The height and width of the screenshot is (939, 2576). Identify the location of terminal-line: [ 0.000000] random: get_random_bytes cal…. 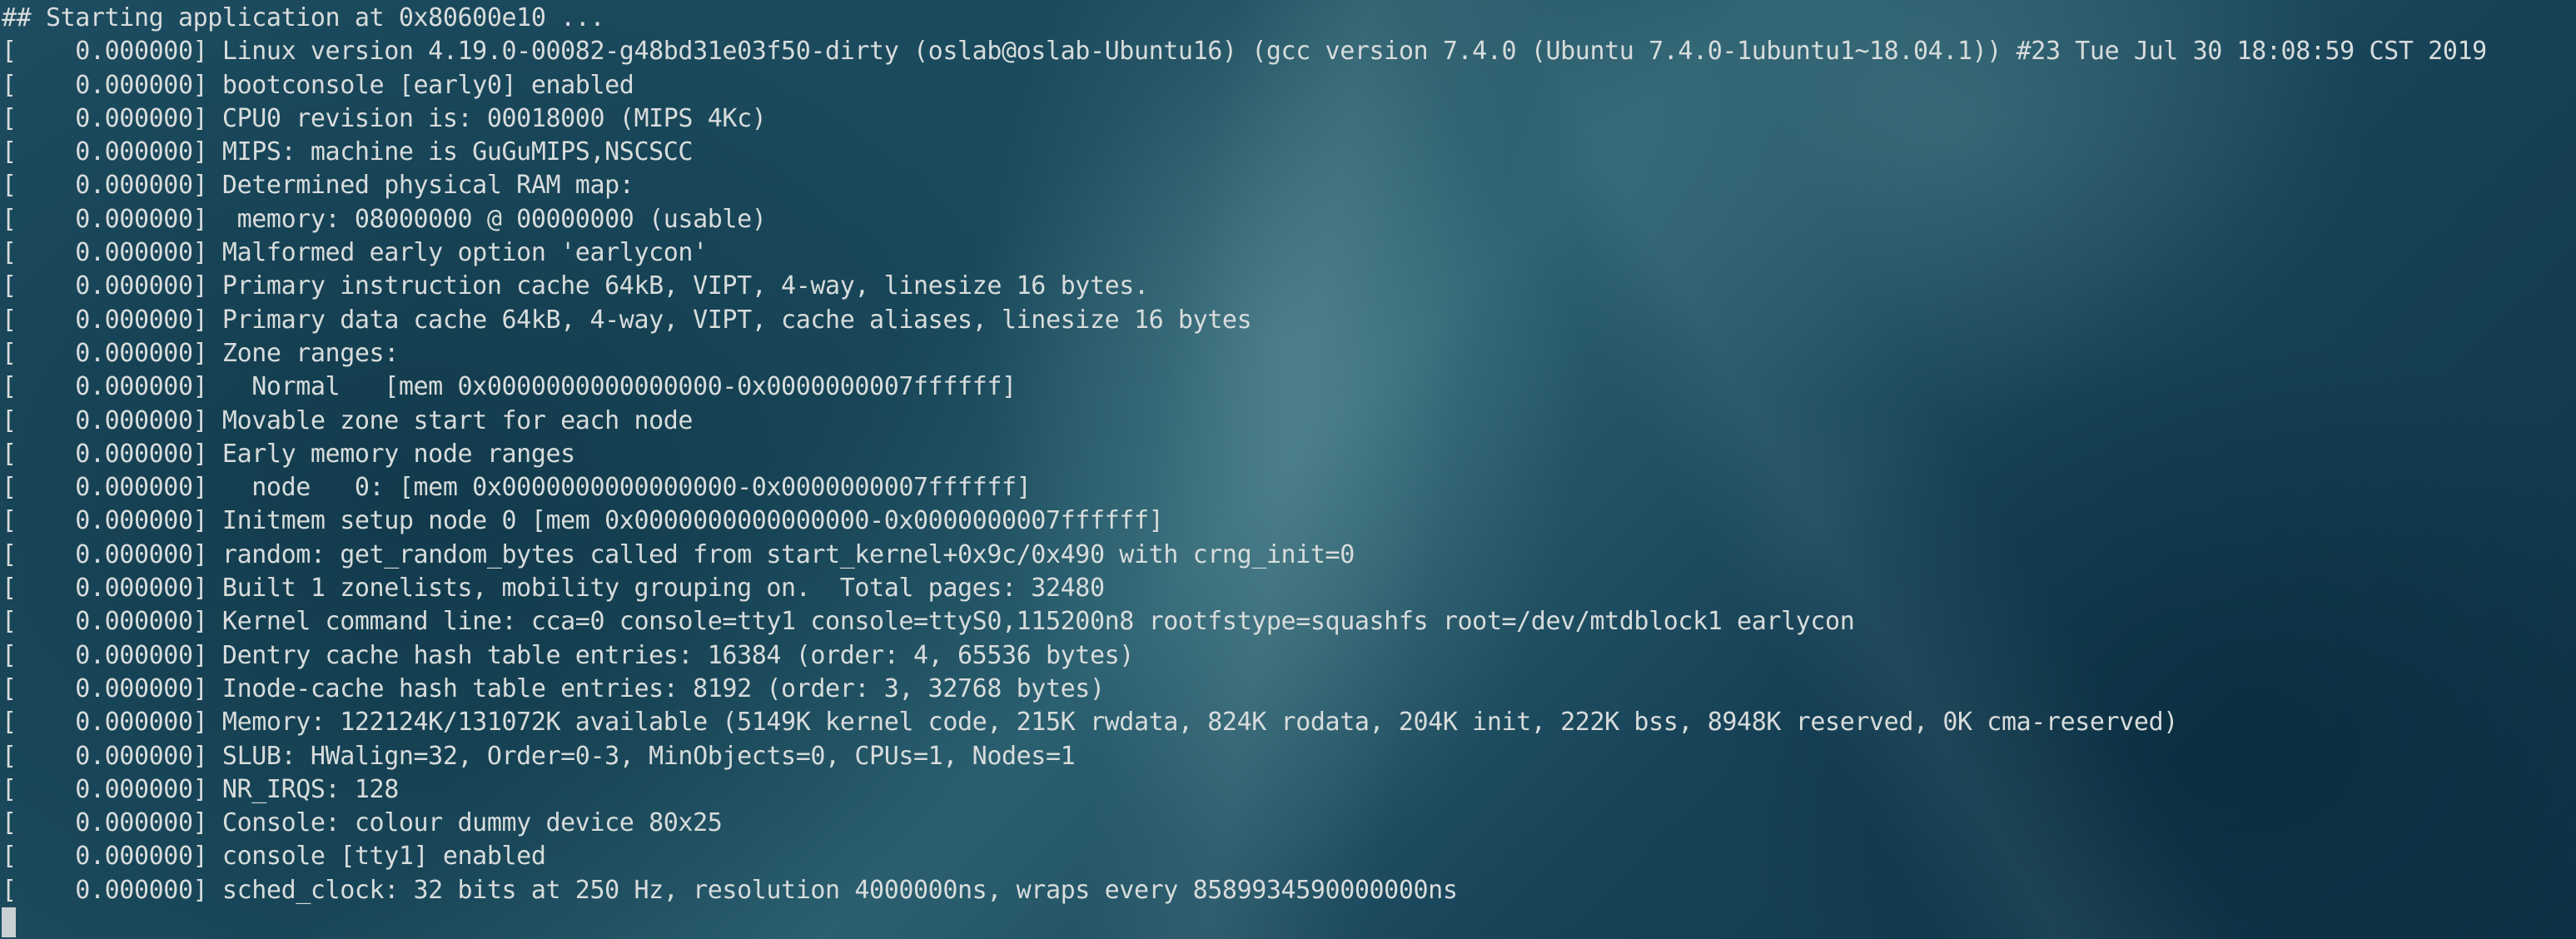
(678, 554).